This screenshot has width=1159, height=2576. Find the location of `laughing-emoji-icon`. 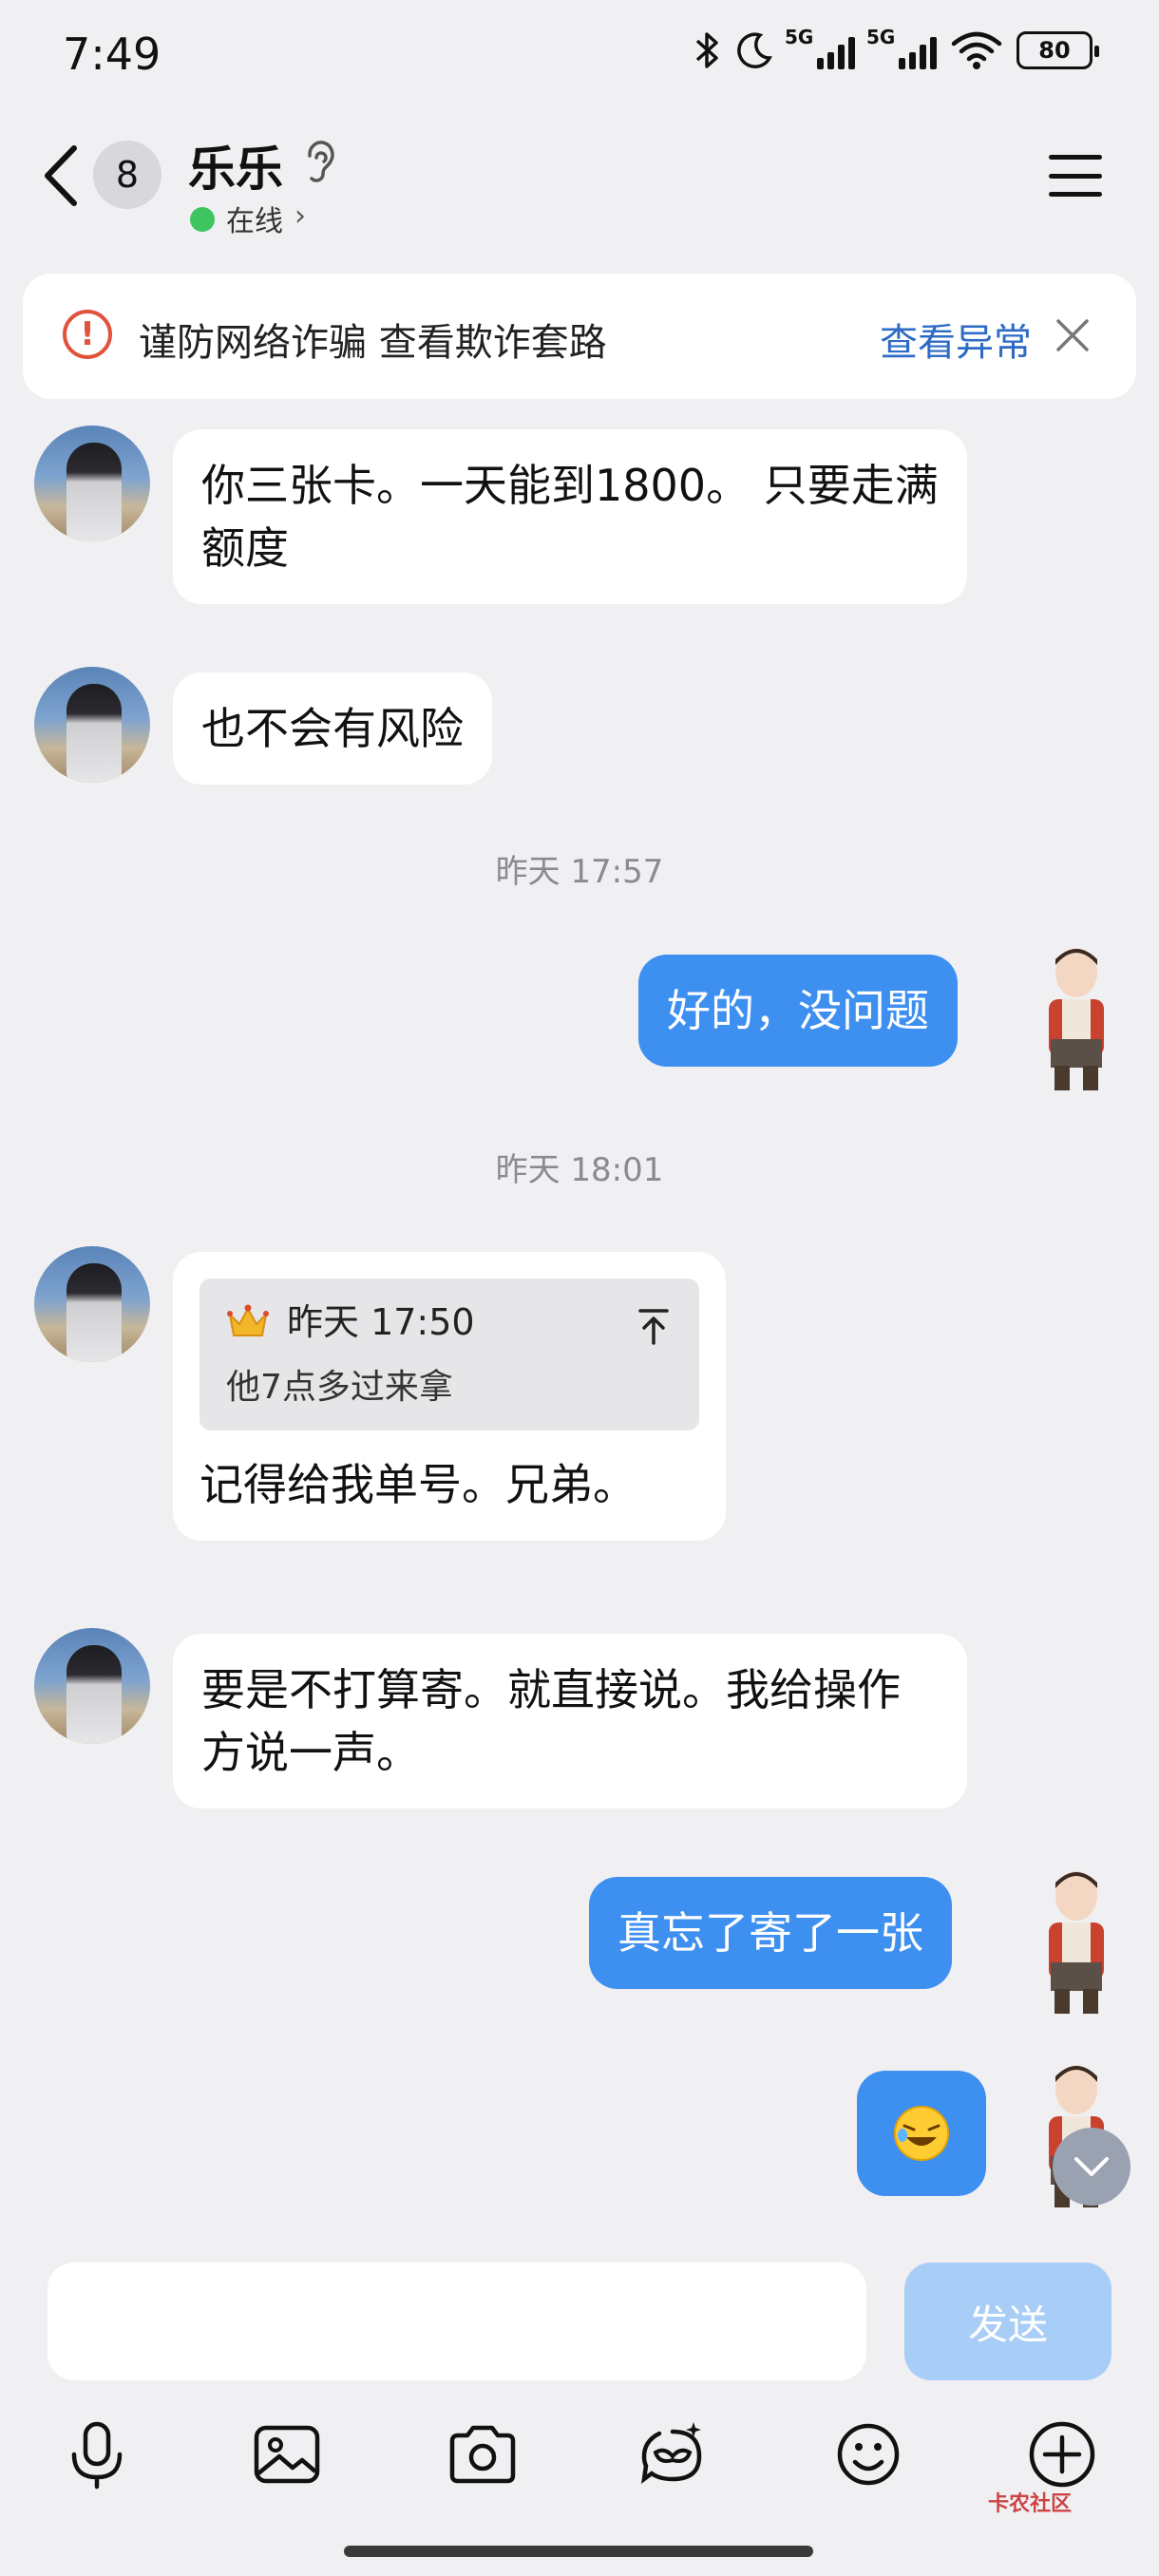

laughing-emoji-icon is located at coordinates (921, 2133).